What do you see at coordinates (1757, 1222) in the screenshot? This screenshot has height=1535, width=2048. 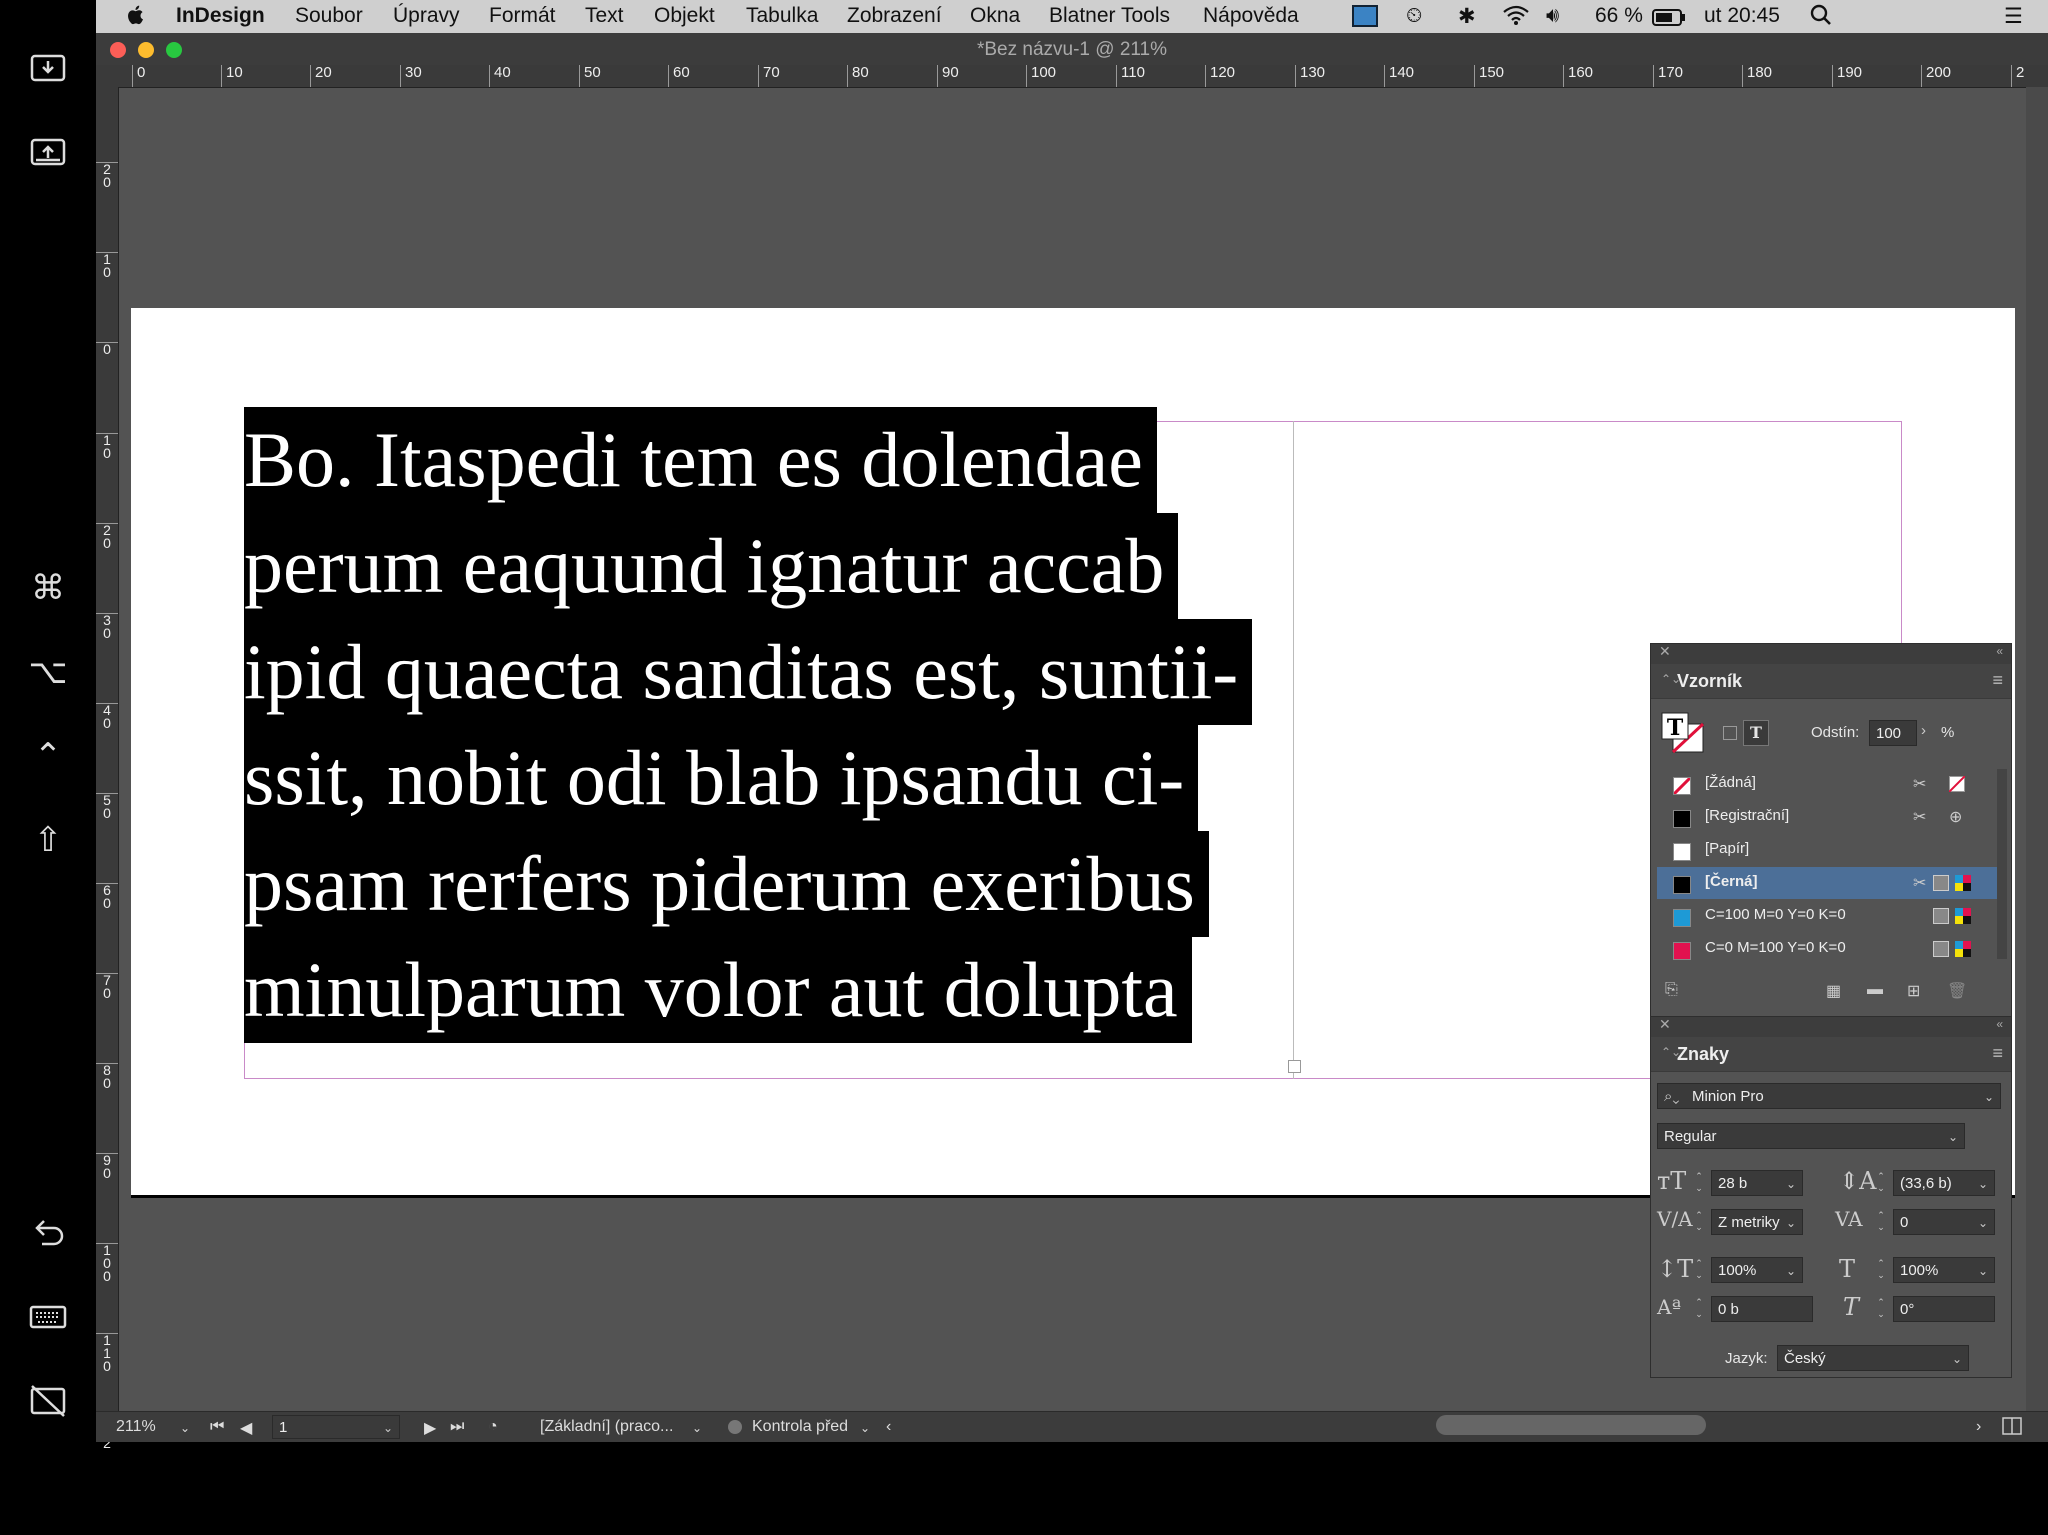 I see `kerning-select: Z metriky ⌄` at bounding box center [1757, 1222].